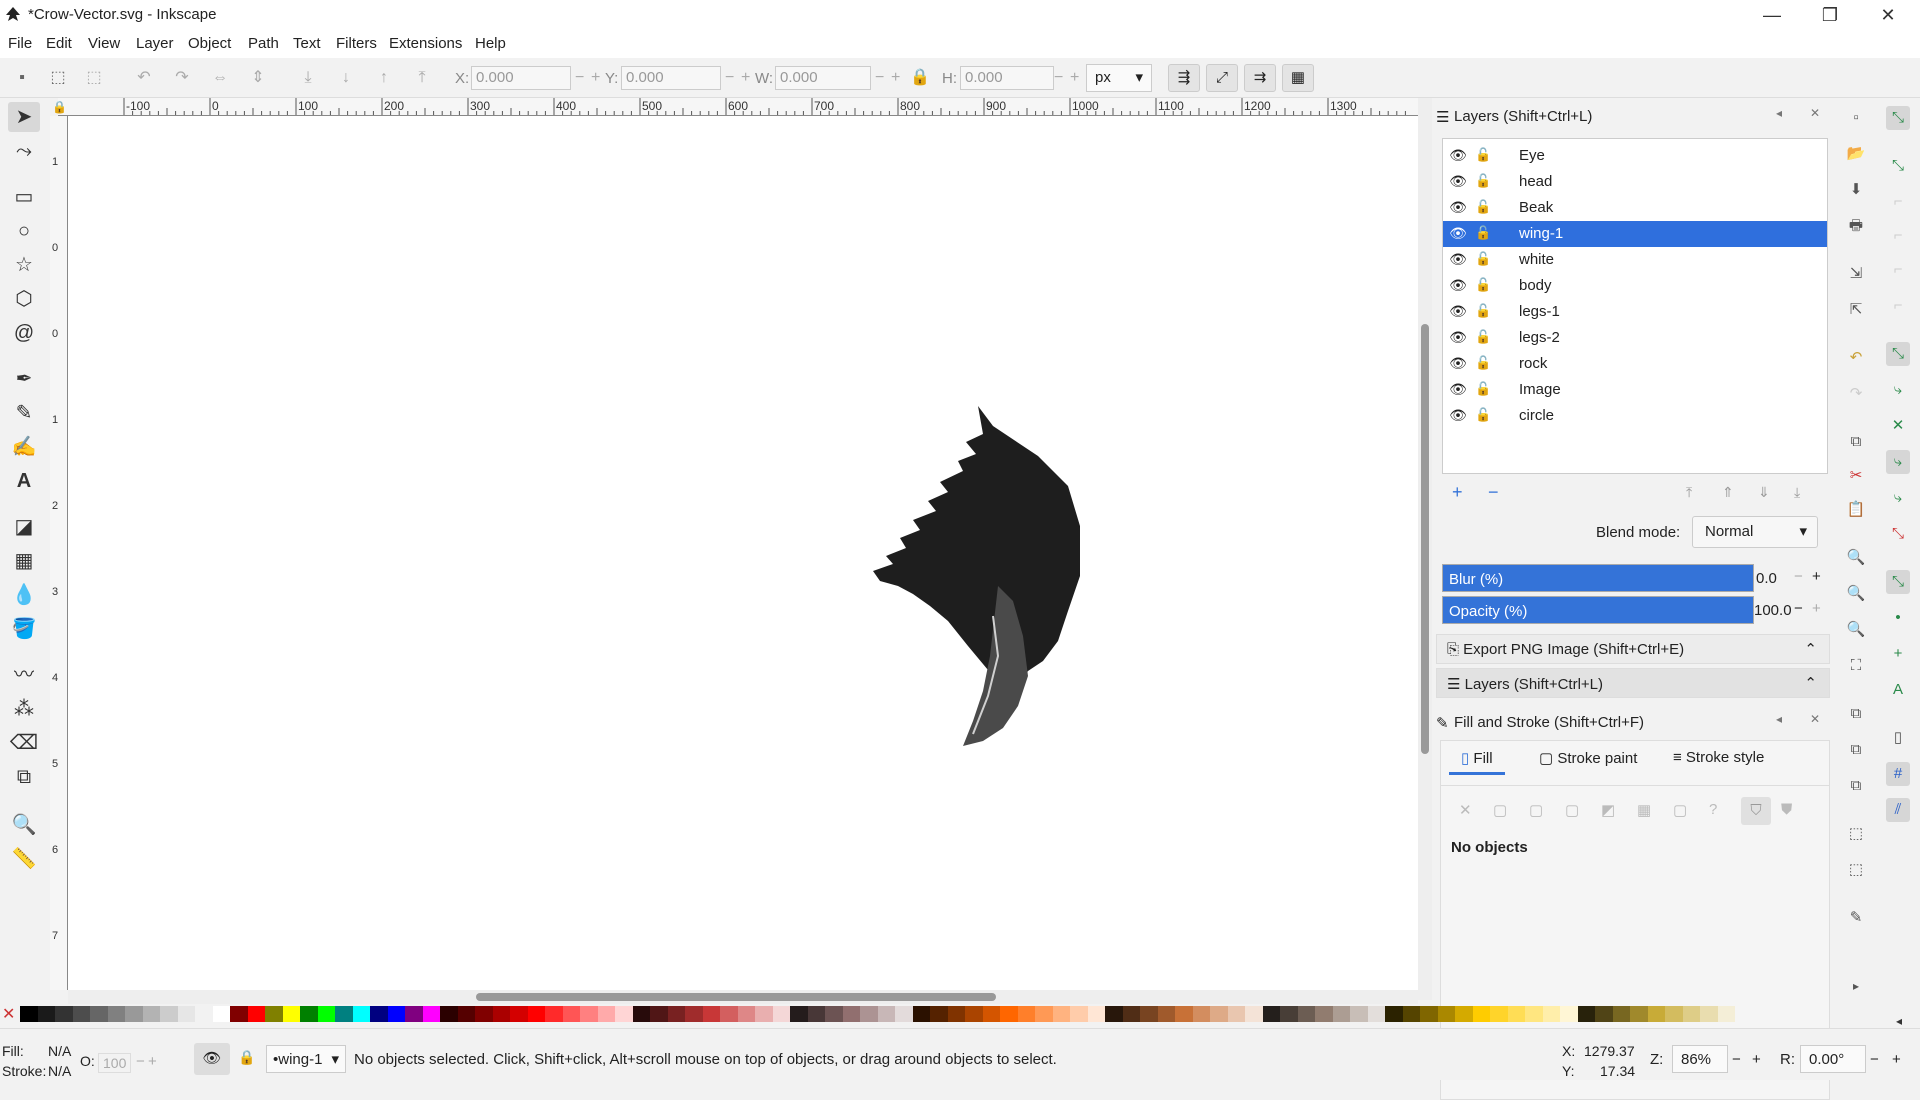 This screenshot has width=1920, height=1100. What do you see at coordinates (1898, 462) in the screenshot?
I see `snap-cusp-nodes-icon: ⤷` at bounding box center [1898, 462].